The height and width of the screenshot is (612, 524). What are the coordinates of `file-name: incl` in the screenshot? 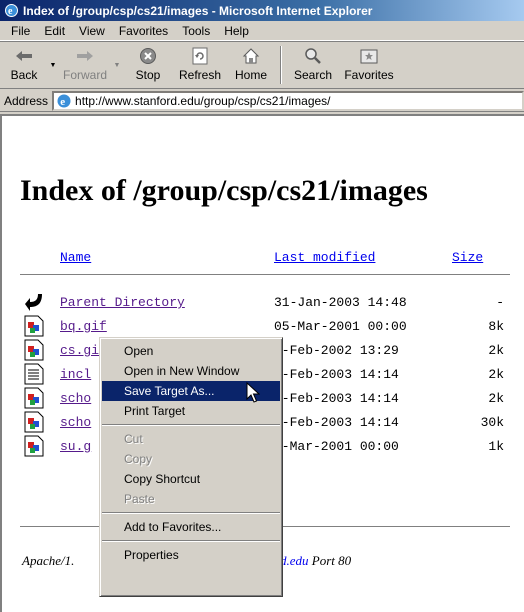 It's located at (75, 374).